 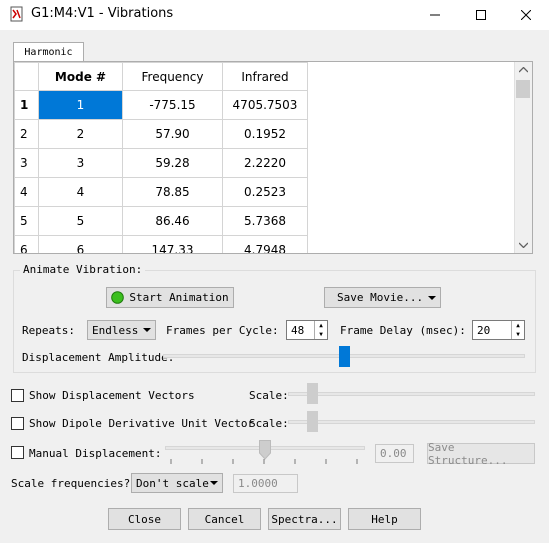 What do you see at coordinates (523, 245) in the screenshot?
I see `scroll-down-icon` at bounding box center [523, 245].